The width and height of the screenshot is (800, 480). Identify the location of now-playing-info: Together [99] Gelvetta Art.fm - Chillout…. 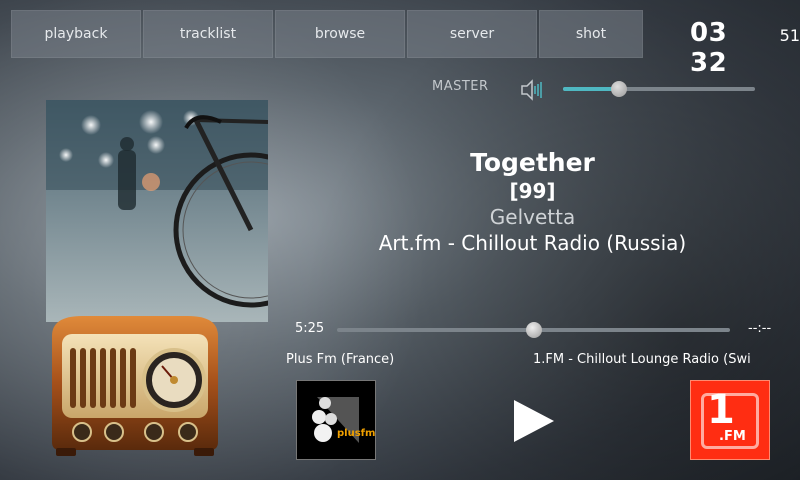
(532, 201).